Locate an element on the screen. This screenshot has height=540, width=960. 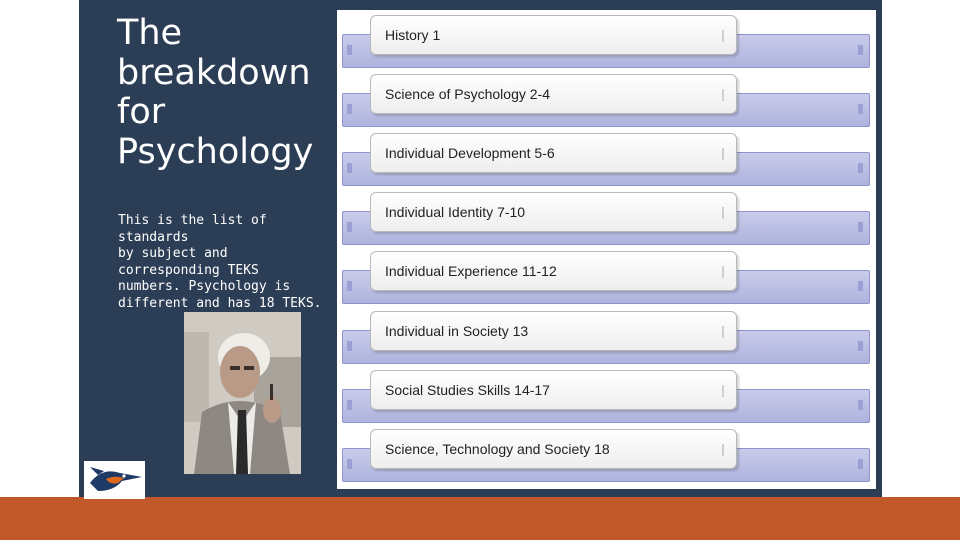
portrait-photo is located at coordinates (242, 393).